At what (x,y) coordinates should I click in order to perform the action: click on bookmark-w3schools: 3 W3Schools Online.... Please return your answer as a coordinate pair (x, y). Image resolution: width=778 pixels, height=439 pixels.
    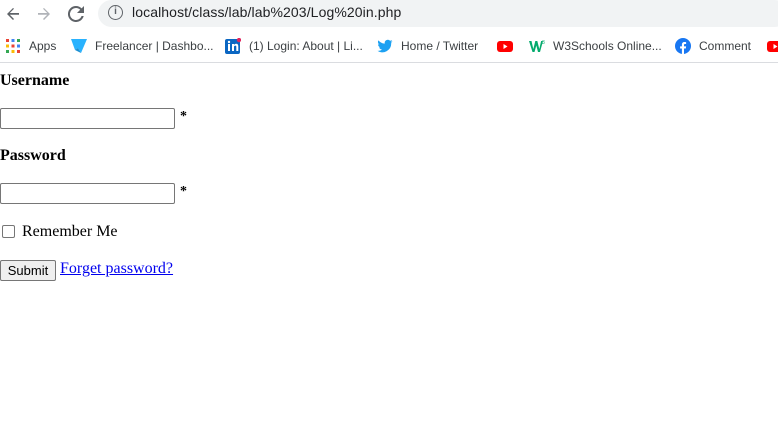
    Looking at the image, I should click on (595, 46).